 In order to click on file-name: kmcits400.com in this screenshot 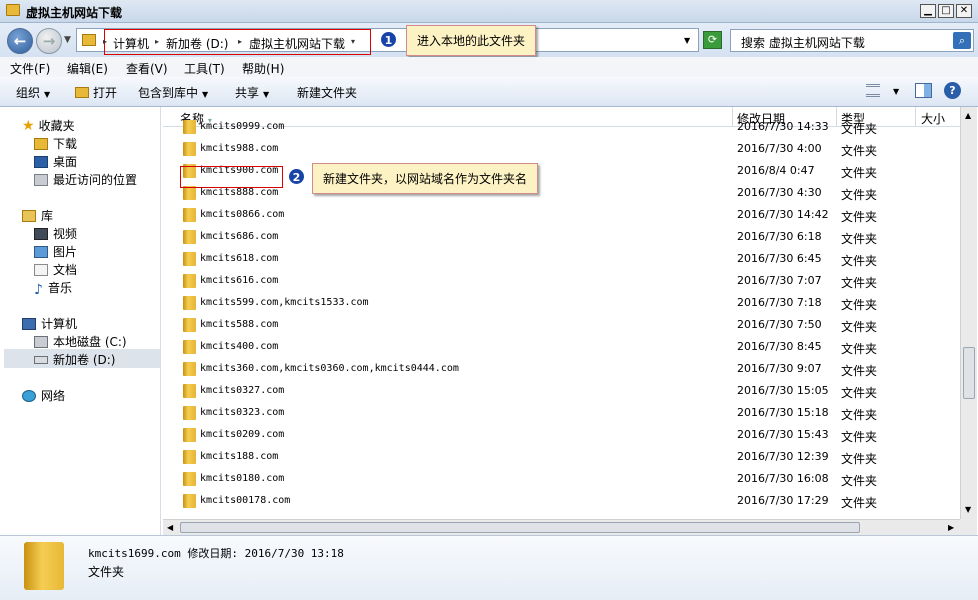, I will do `click(239, 346)`.